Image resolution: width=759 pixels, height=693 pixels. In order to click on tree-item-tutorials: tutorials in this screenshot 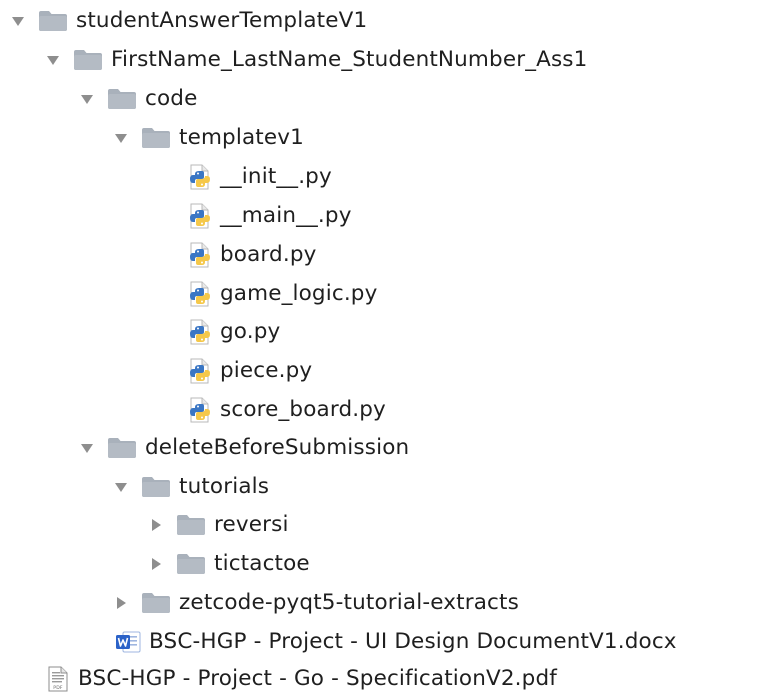, I will do `click(191, 487)`.